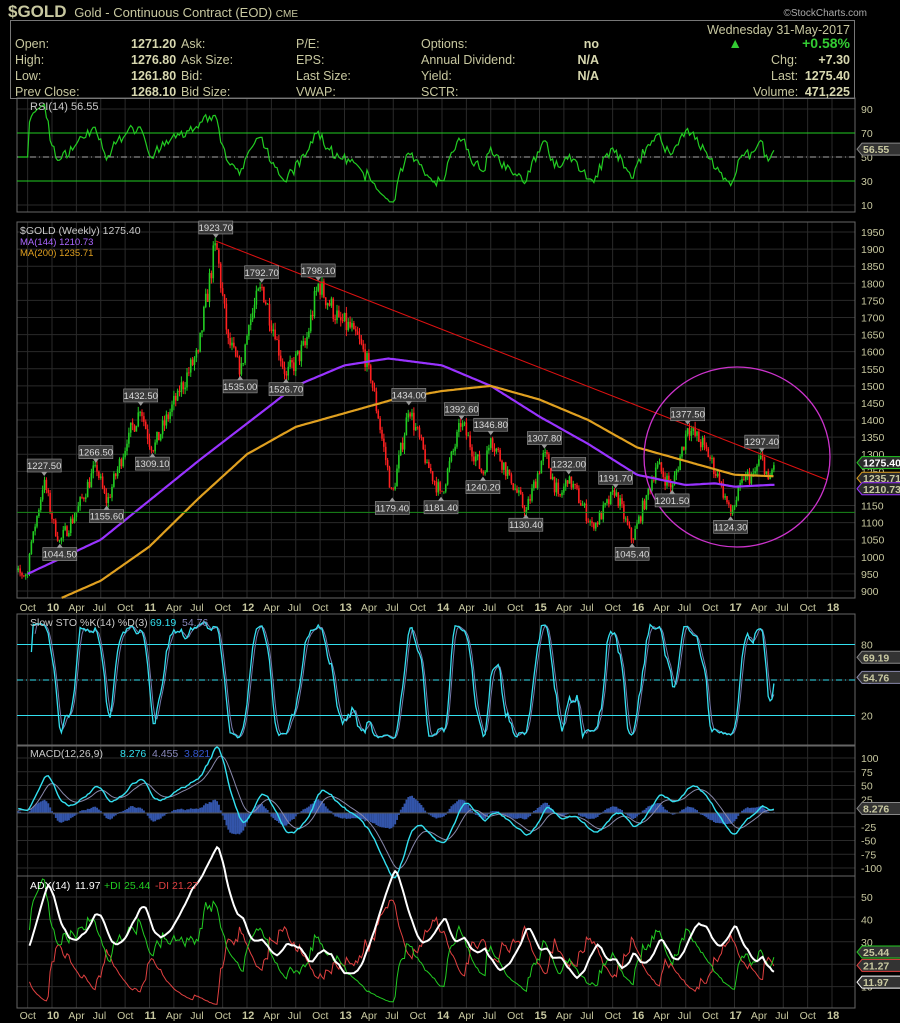 The width and height of the screenshot is (900, 1023). What do you see at coordinates (868, 855) in the screenshot?
I see `macd-tick-label: -75` at bounding box center [868, 855].